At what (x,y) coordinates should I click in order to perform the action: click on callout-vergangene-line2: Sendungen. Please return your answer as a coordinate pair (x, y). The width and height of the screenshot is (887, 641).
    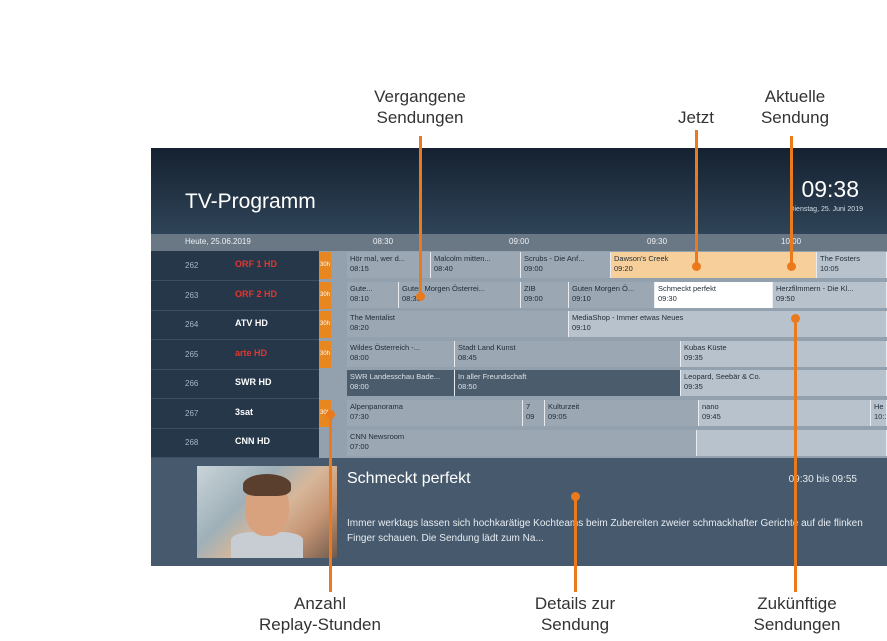
    Looking at the image, I should click on (420, 117).